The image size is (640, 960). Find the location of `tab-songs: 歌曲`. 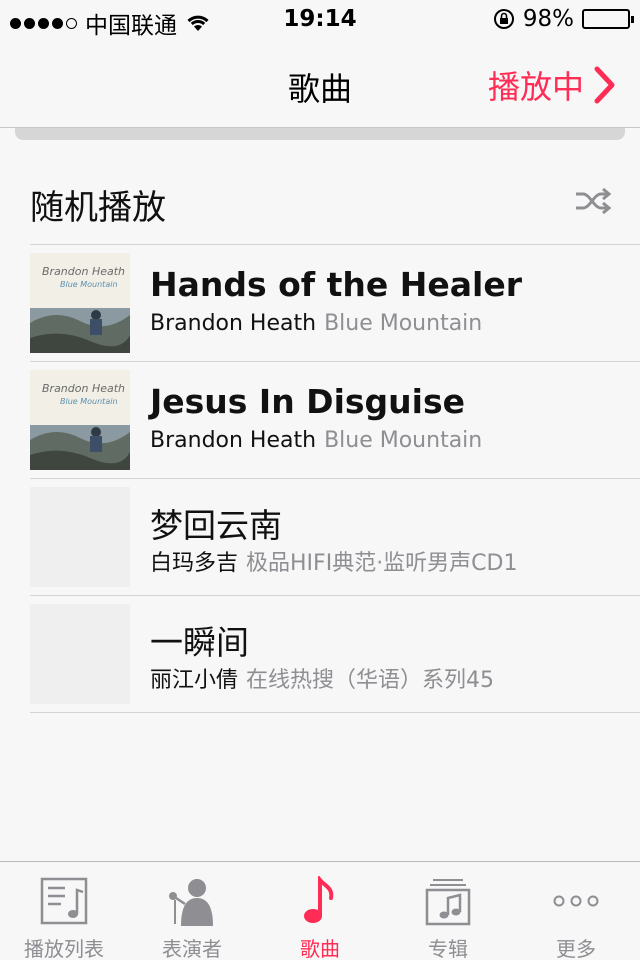

tab-songs: 歌曲 is located at coordinates (320, 911).